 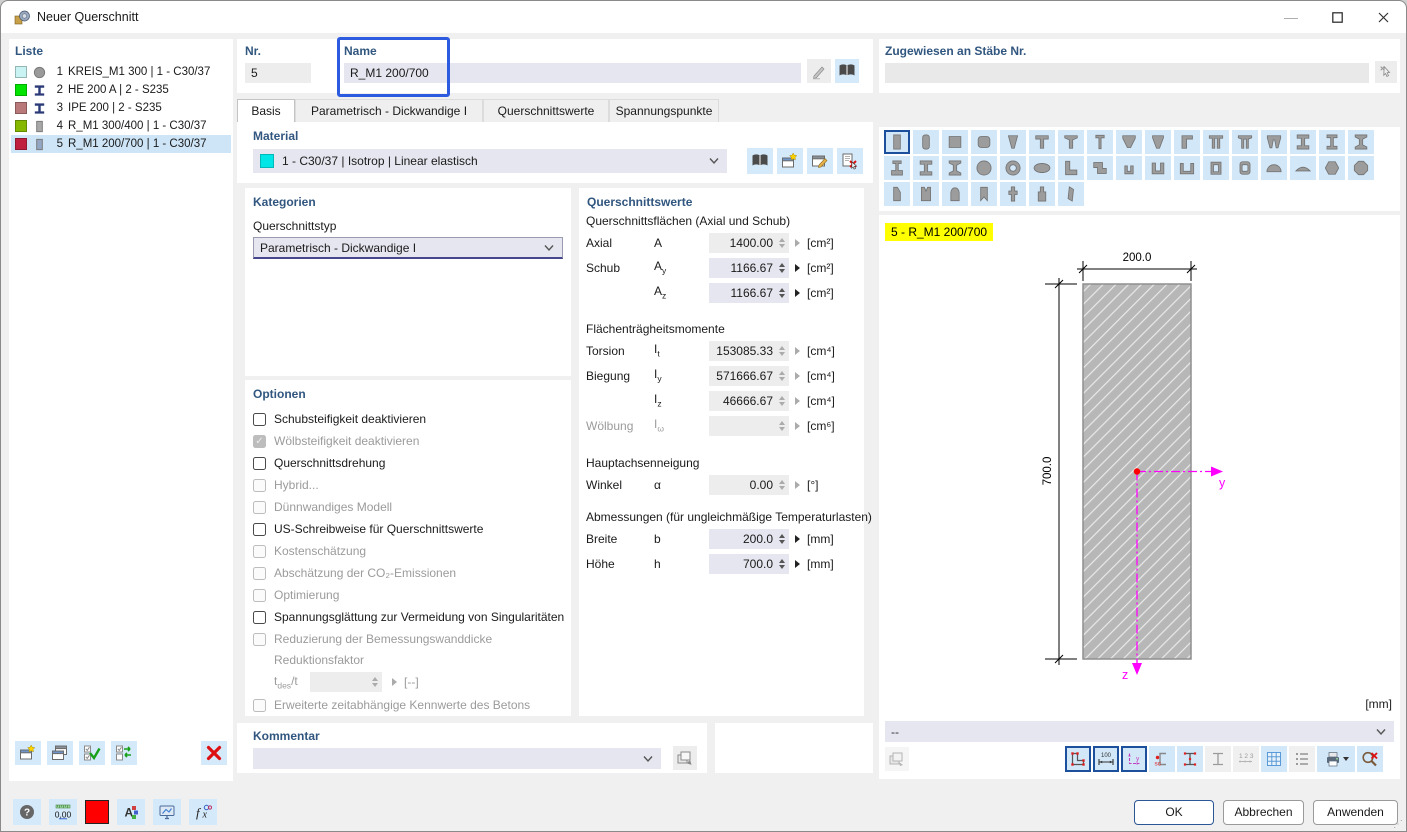 What do you see at coordinates (1345, 759) in the screenshot?
I see `caret-down-icon` at bounding box center [1345, 759].